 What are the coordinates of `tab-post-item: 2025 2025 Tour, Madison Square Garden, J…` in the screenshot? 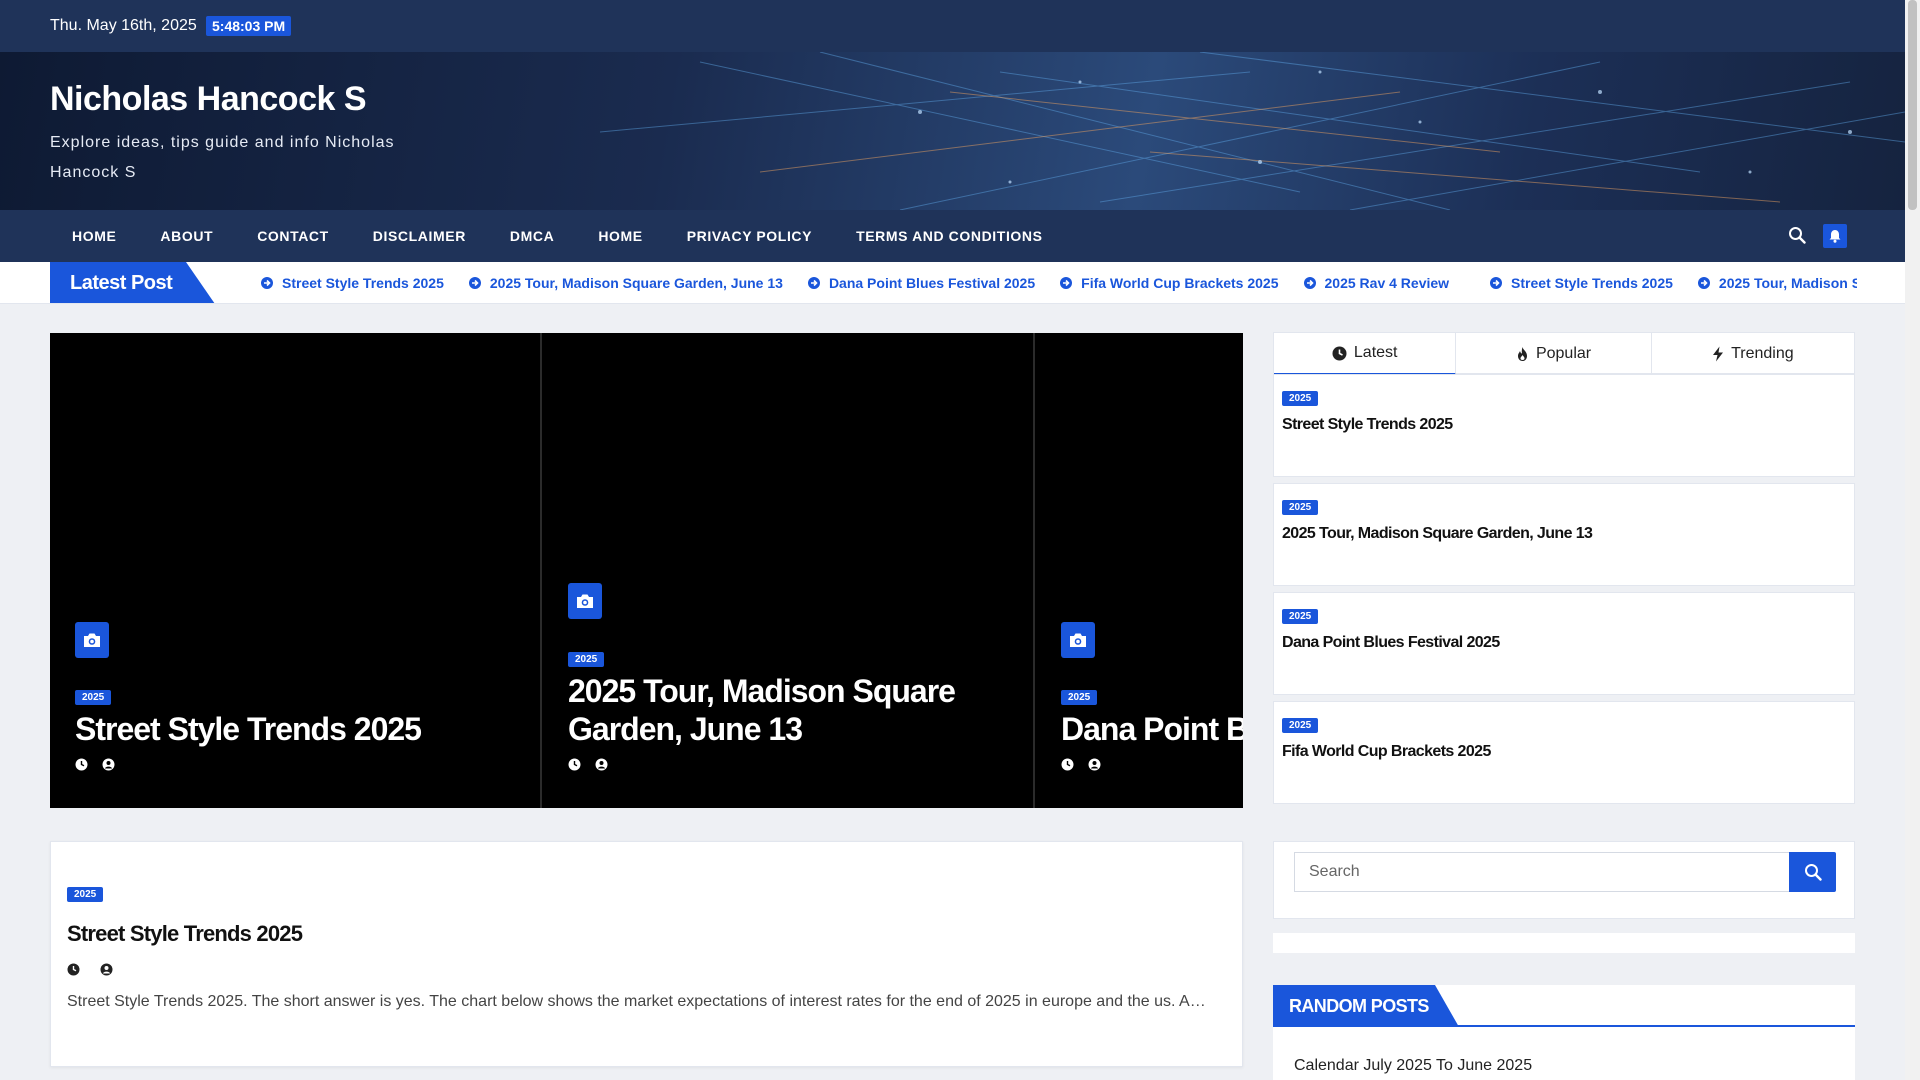 It's located at (1564, 534).